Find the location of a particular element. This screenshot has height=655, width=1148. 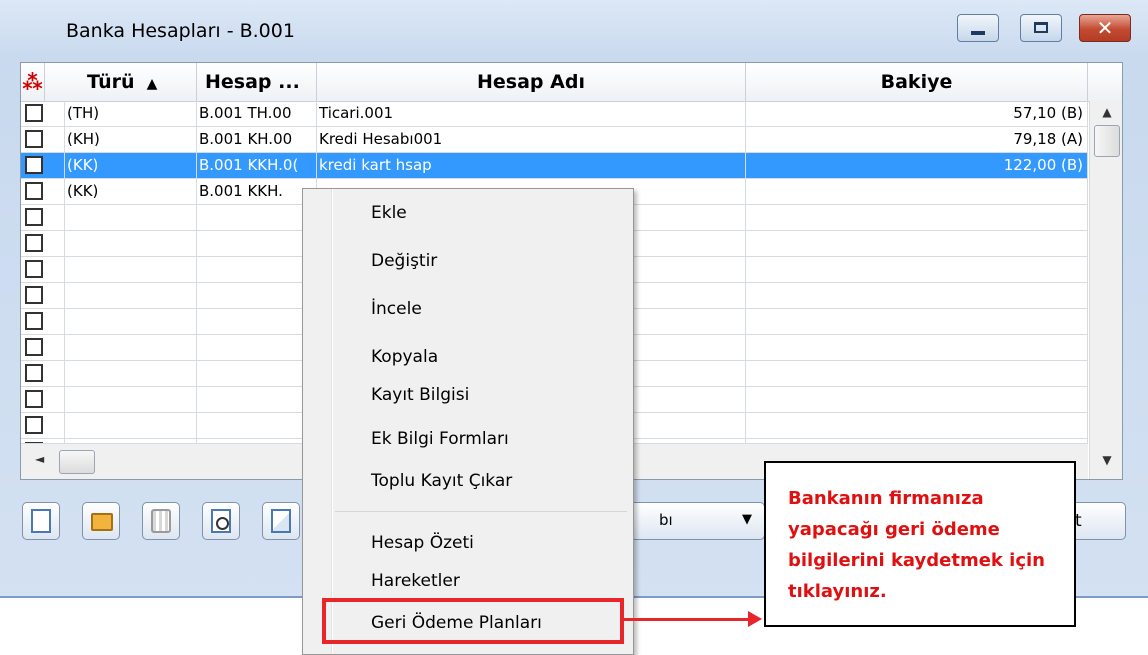

close-icon: ✕ is located at coordinates (1105, 28).